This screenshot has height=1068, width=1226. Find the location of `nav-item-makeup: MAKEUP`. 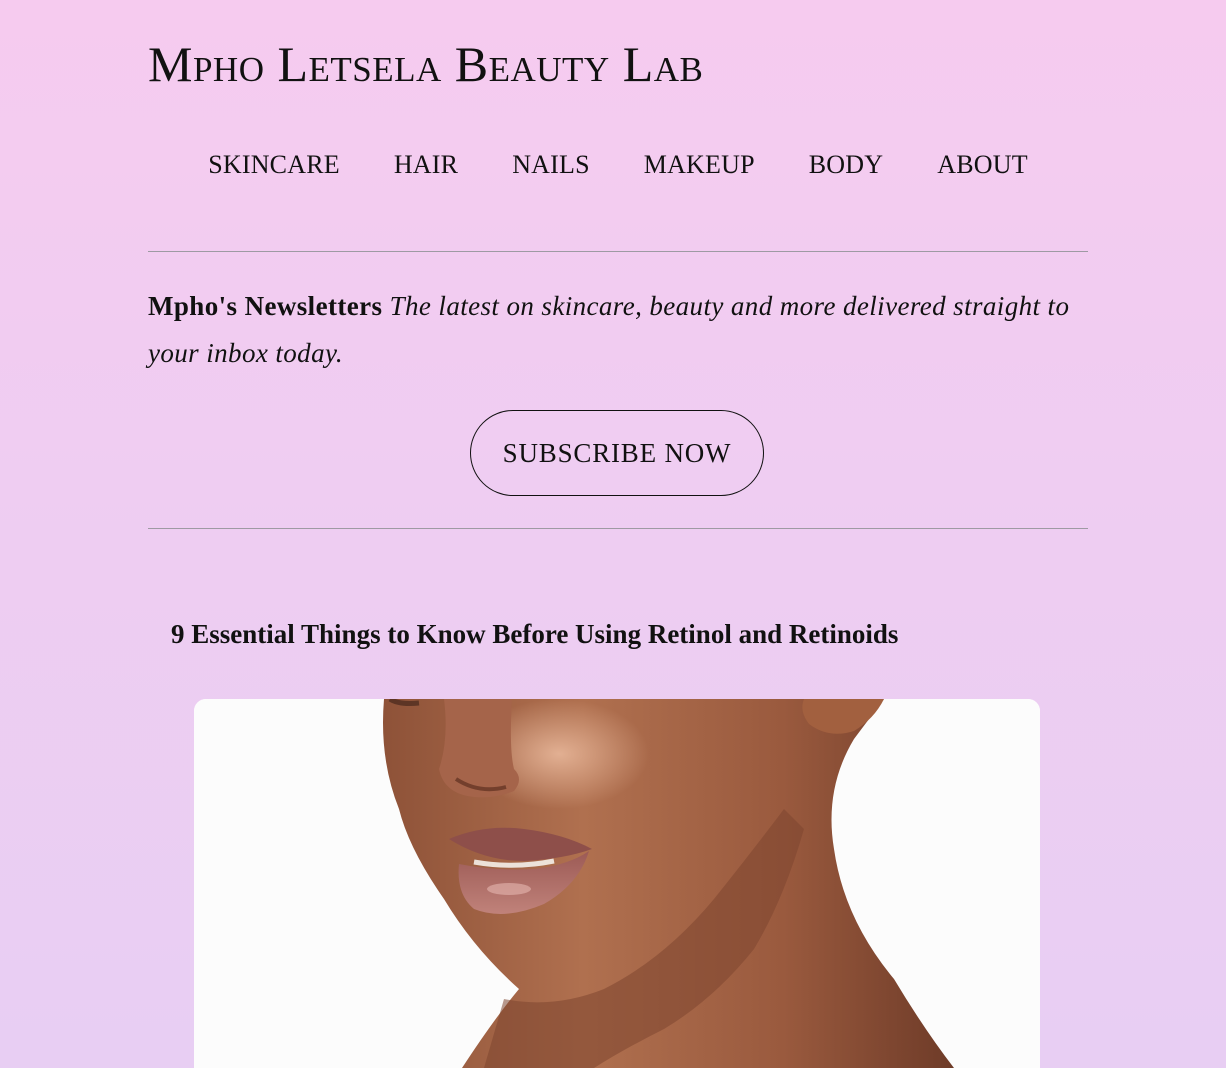

nav-item-makeup: MAKEUP is located at coordinates (699, 165).